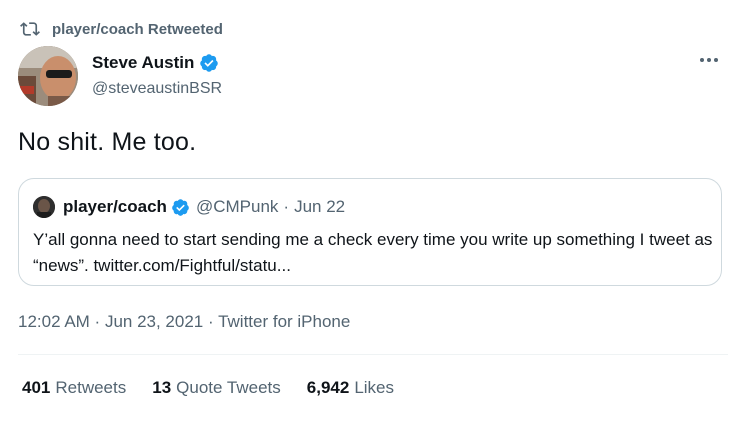 Image resolution: width=747 pixels, height=425 pixels. Describe the element at coordinates (320, 206) in the screenshot. I see `quoted-date: Jun 22` at that location.